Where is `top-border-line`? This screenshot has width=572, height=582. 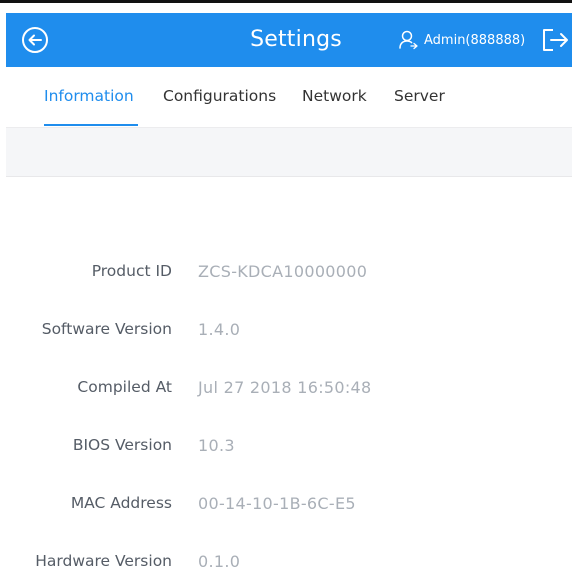
top-border-line is located at coordinates (286, 1).